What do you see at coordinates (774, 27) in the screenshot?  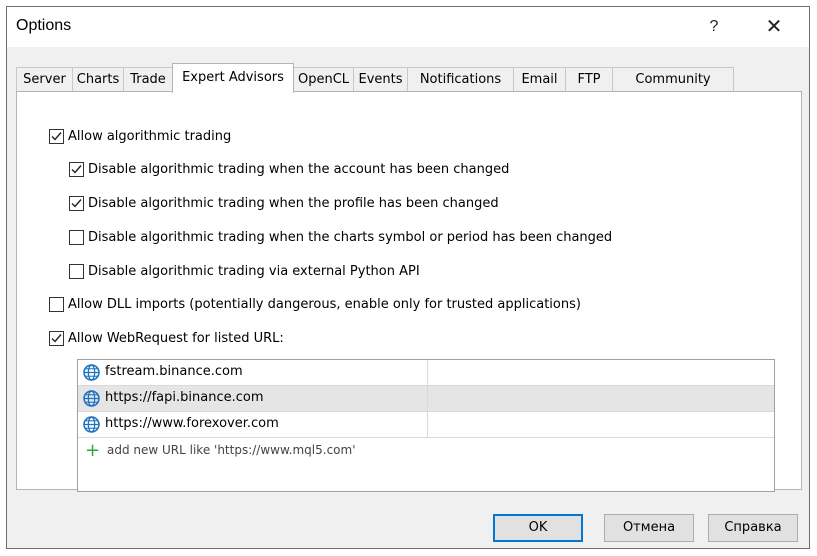 I see `close-icon: ✕` at bounding box center [774, 27].